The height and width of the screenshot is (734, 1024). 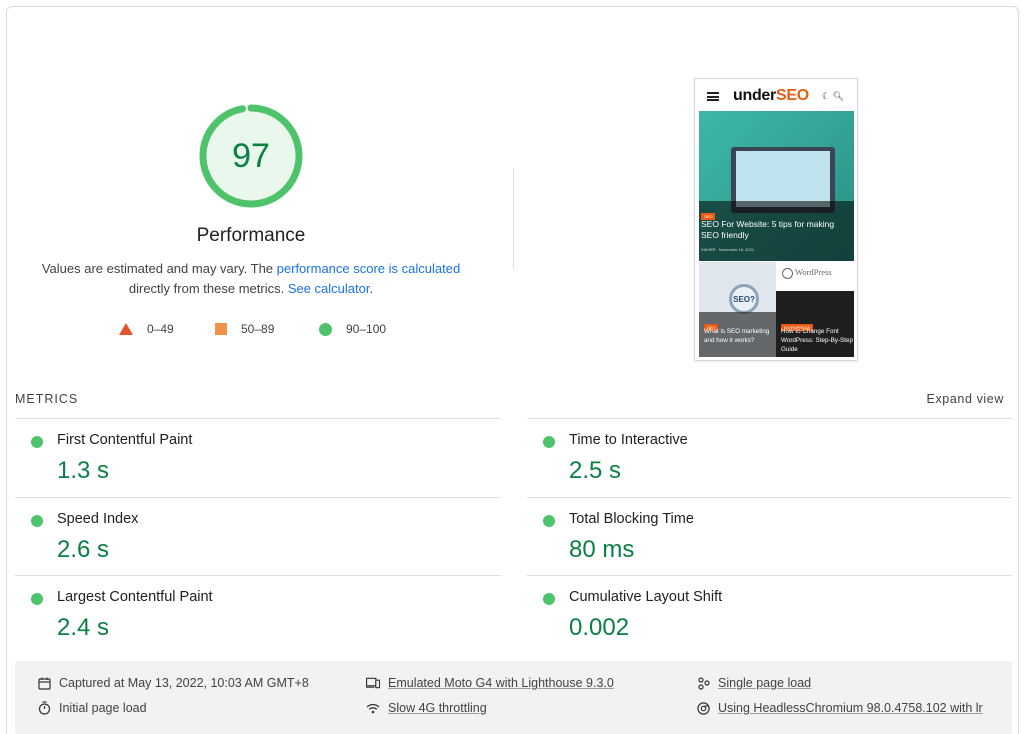 What do you see at coordinates (631, 519) in the screenshot?
I see `metric-title: Total Blocking Time` at bounding box center [631, 519].